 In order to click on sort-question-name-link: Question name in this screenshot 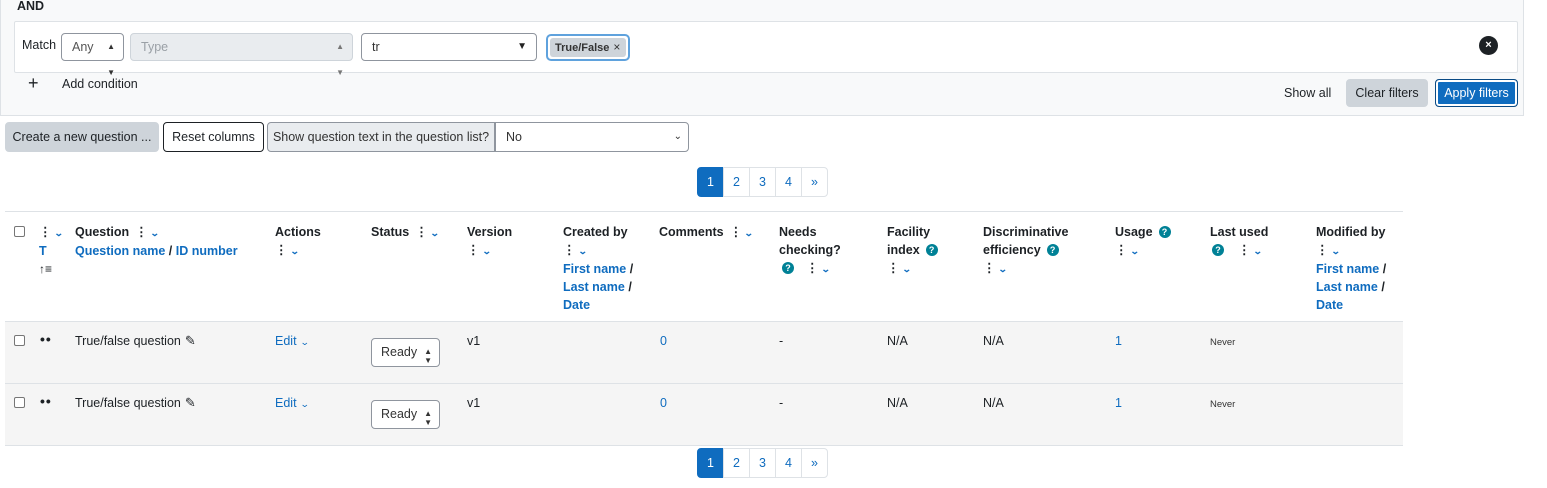, I will do `click(120, 251)`.